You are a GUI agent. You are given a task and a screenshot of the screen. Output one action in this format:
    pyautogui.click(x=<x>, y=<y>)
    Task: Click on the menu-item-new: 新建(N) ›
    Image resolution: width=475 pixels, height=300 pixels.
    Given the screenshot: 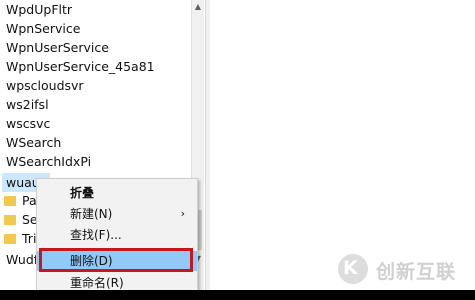 What is the action you would take?
    pyautogui.click(x=117, y=214)
    